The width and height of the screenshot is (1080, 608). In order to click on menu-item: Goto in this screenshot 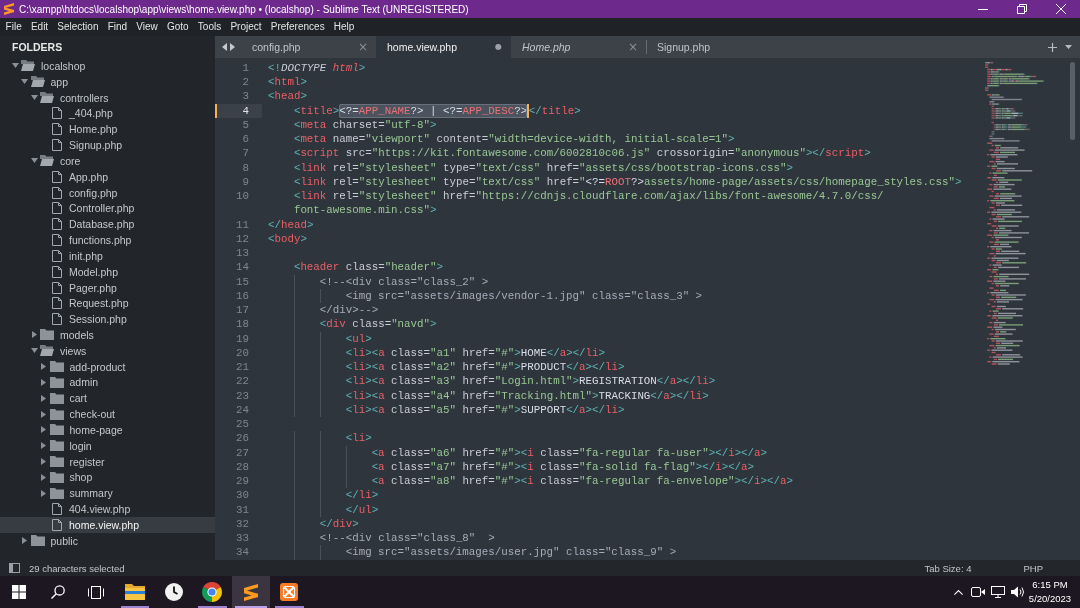, I will do `click(178, 27)`.